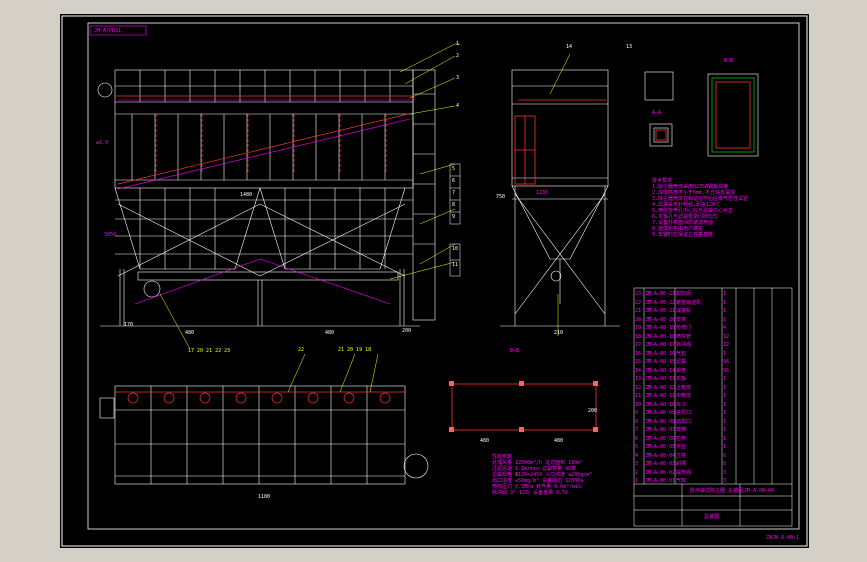 This screenshot has height=562, width=867. Describe the element at coordinates (454, 181) in the screenshot. I see `leader-number-6: 6` at that location.